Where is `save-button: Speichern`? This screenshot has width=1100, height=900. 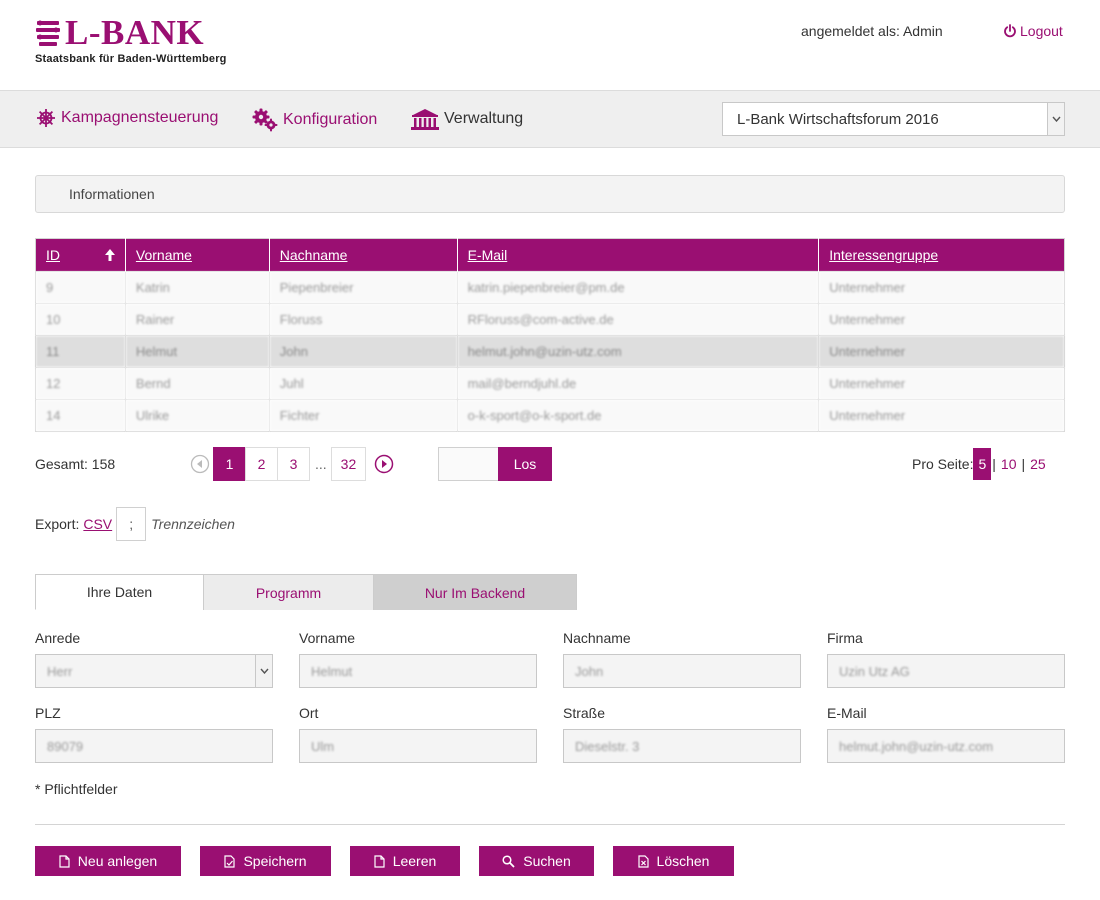 save-button: Speichern is located at coordinates (265, 861).